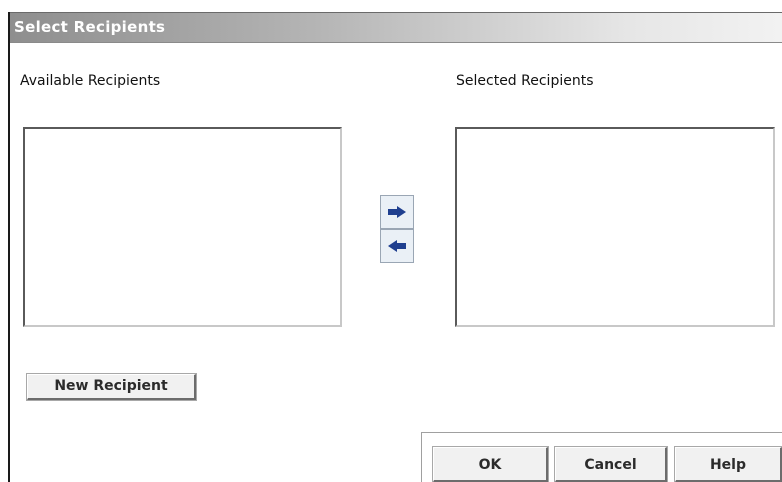 This screenshot has height=482, width=782. Describe the element at coordinates (611, 464) in the screenshot. I see `cancel-button: Cancel` at that location.